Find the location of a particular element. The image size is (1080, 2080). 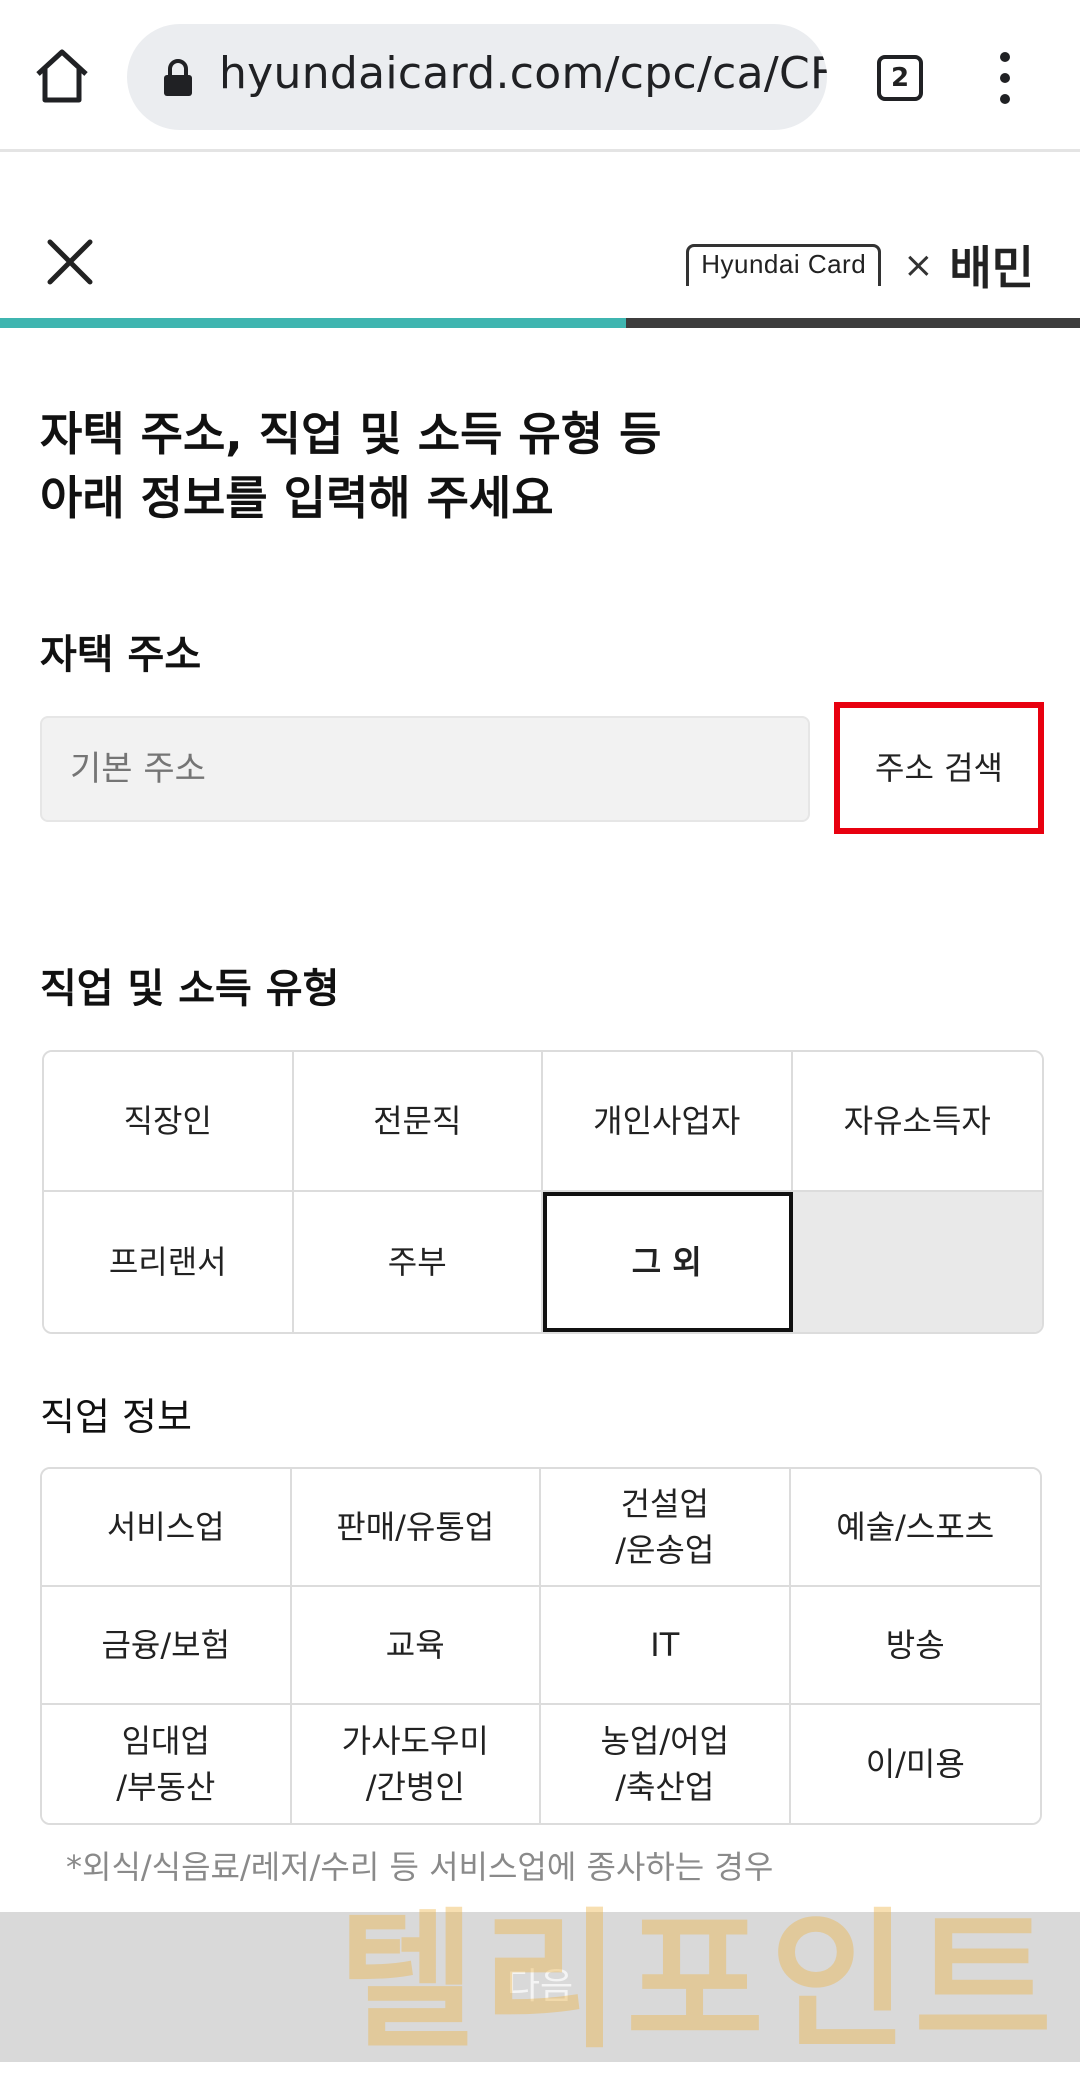

address-input is located at coordinates (425, 769).